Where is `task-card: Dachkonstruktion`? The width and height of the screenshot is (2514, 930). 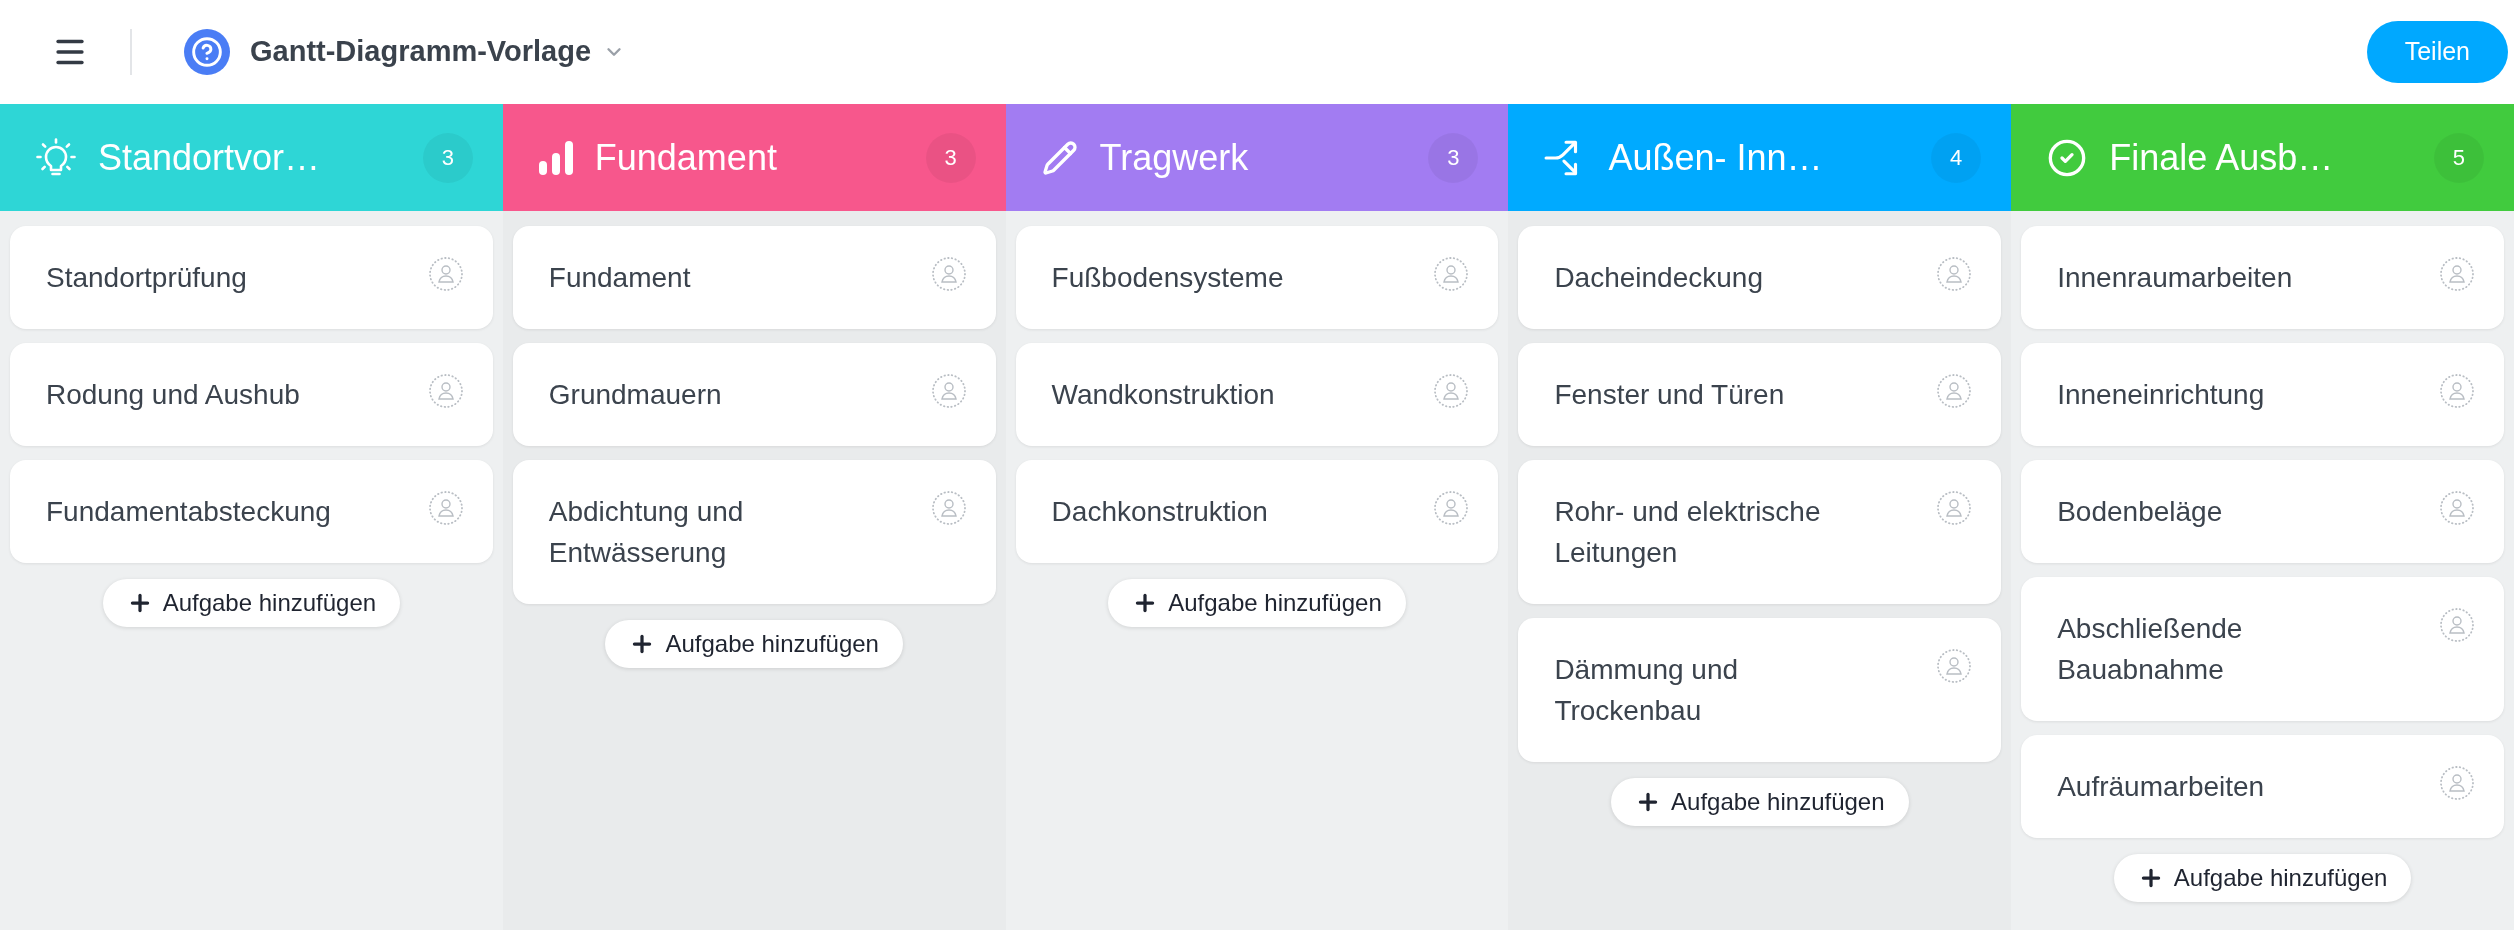 task-card: Dachkonstruktion is located at coordinates (1257, 511).